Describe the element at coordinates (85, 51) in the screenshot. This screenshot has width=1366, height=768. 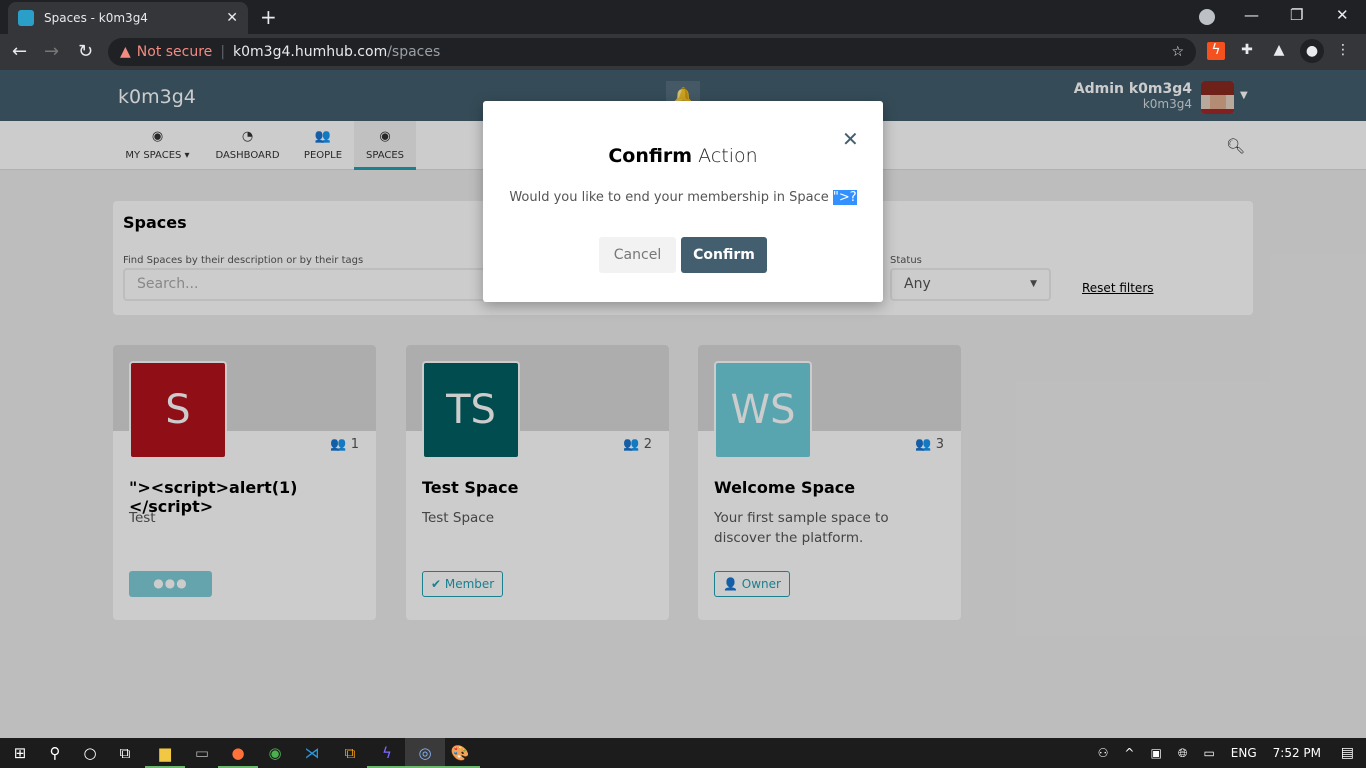
I see `reload-icon: ↻` at that location.